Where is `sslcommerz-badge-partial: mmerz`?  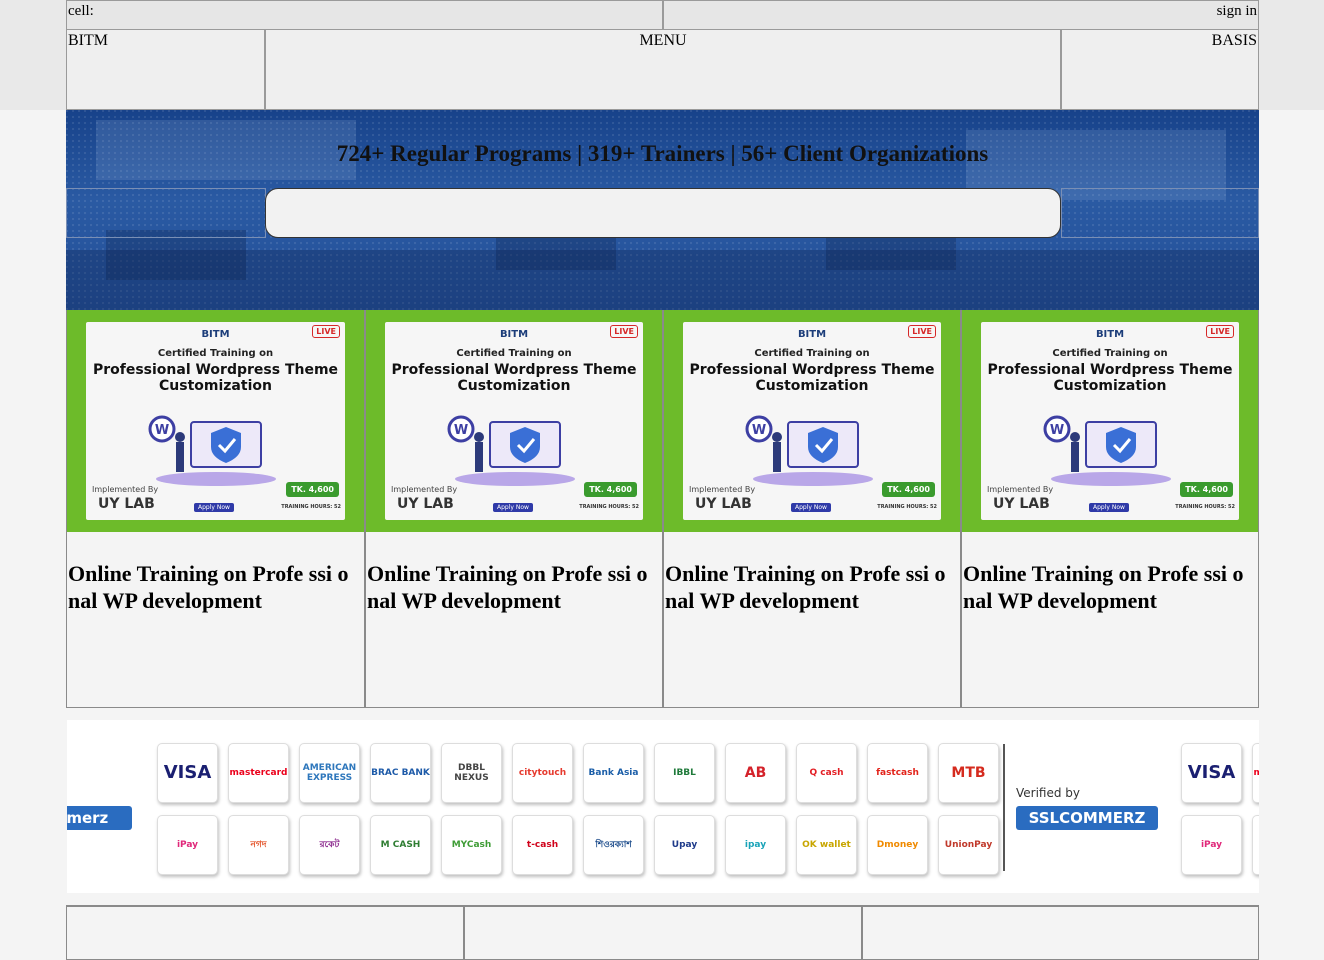 sslcommerz-badge-partial: mmerz is located at coordinates (99, 818).